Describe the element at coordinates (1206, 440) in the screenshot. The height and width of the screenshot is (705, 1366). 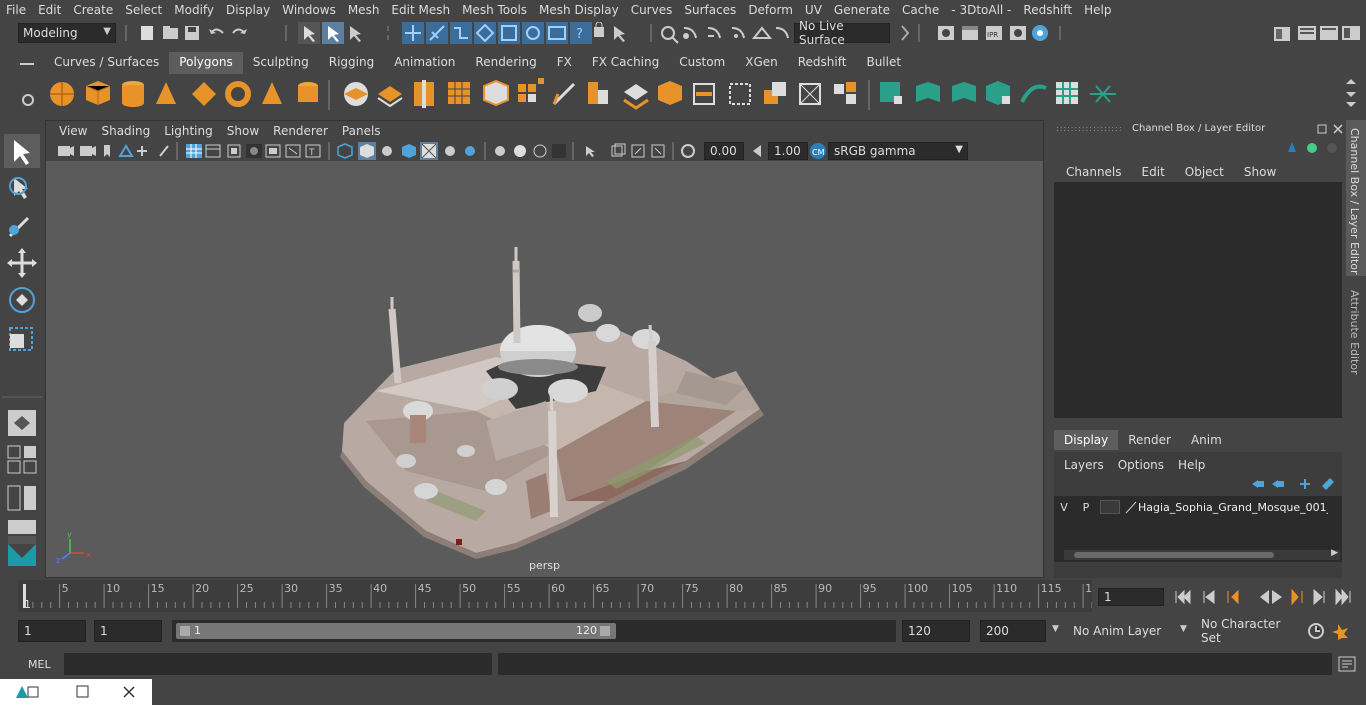
I see `layer-tab-anim: Anim` at that location.